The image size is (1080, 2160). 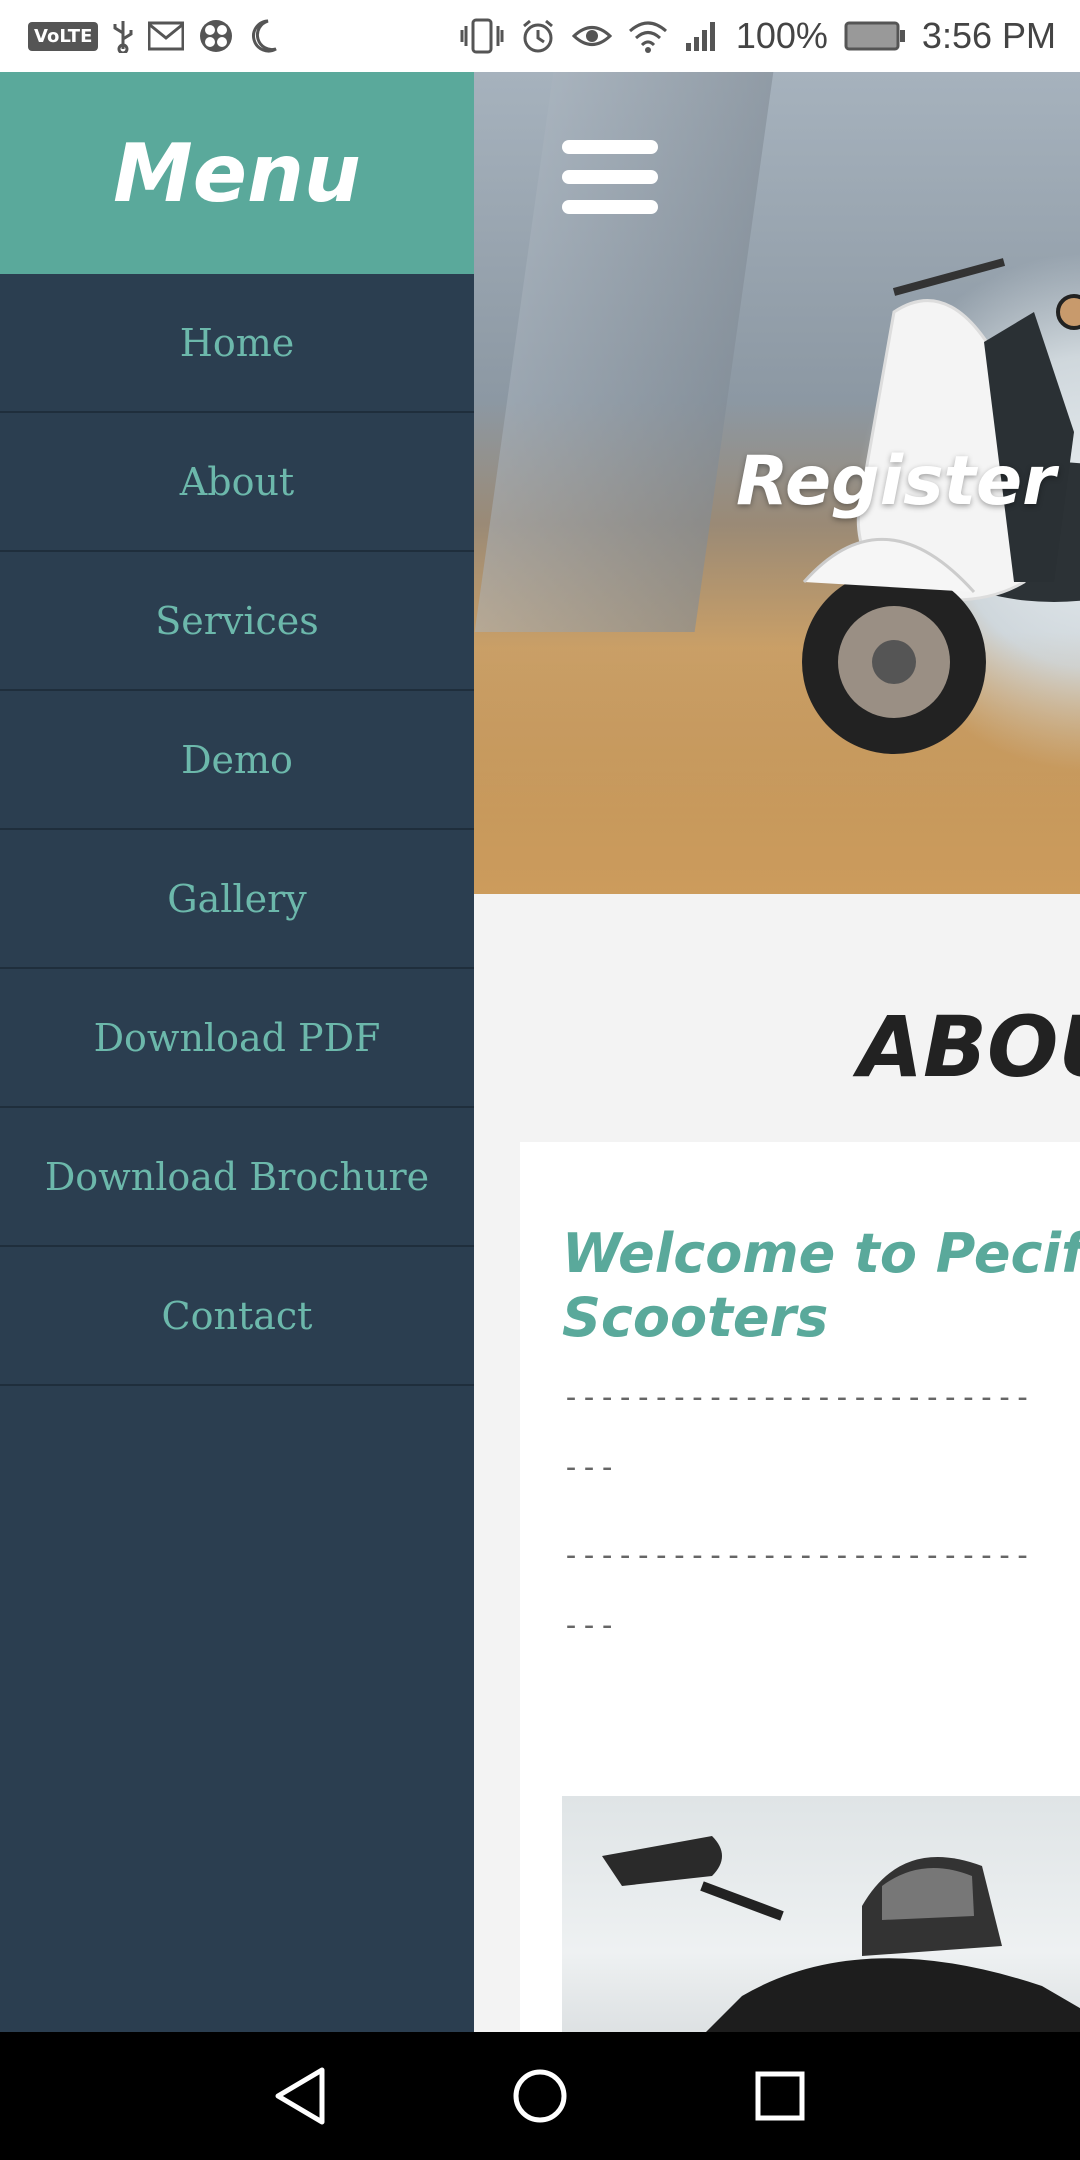 I want to click on system-navigation-bar, so click(x=540, y=2096).